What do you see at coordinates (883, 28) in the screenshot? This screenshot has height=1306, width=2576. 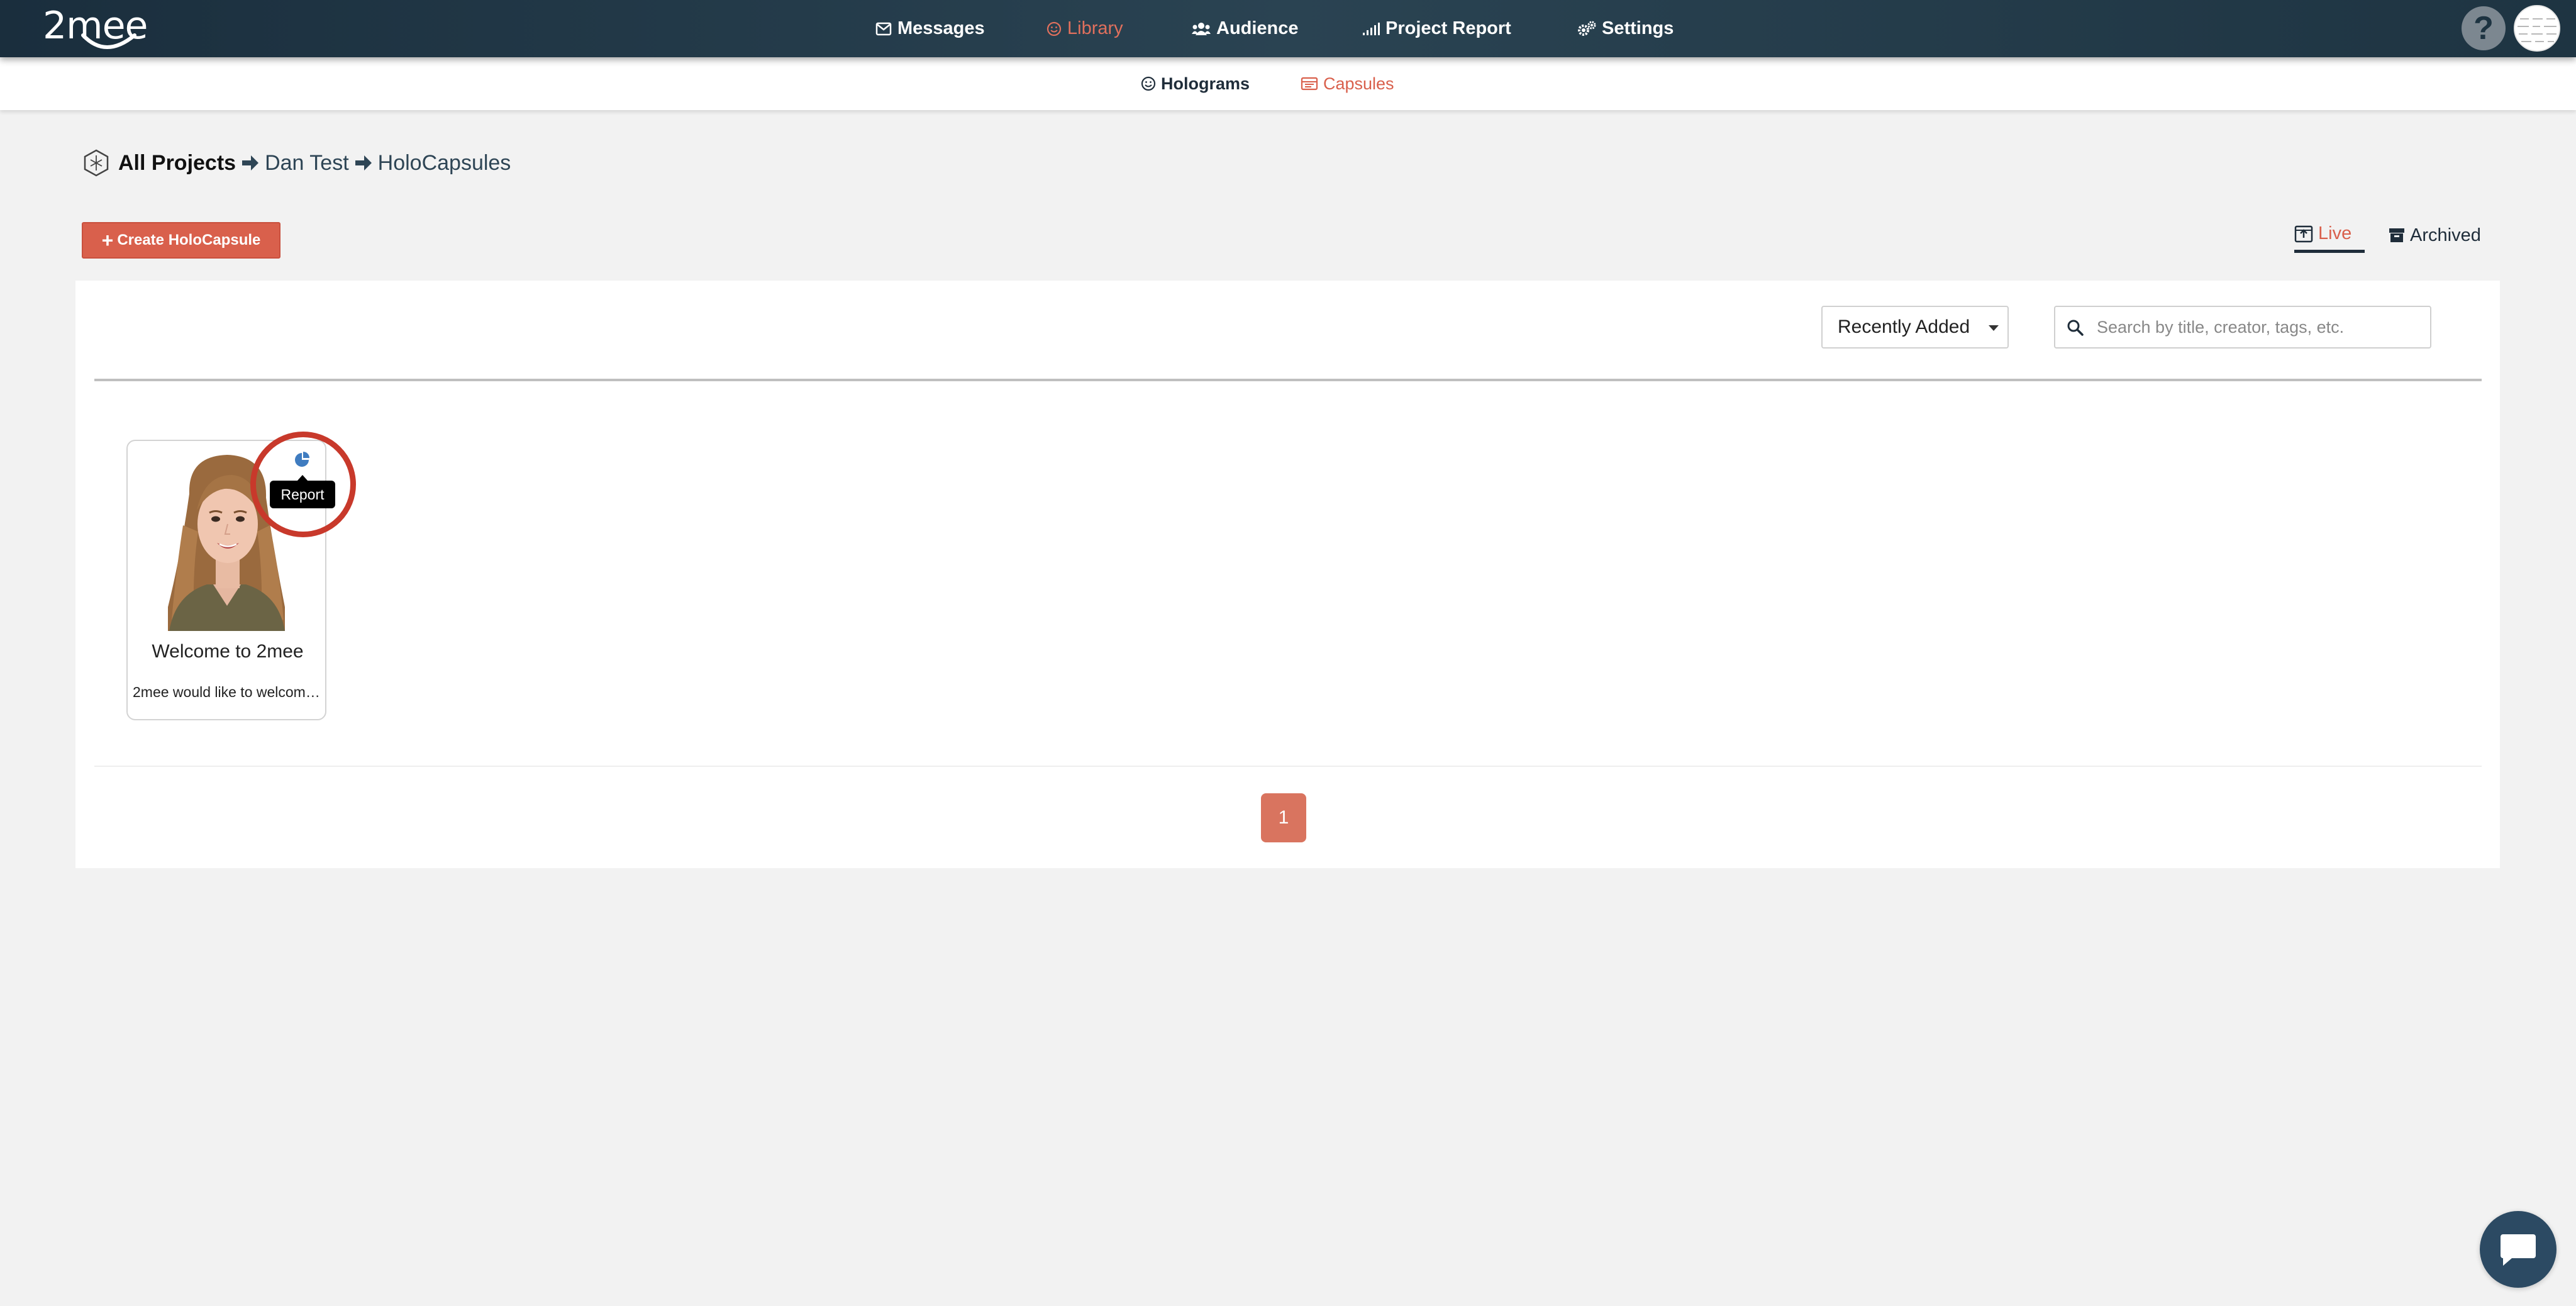 I see `envelope-icon` at bounding box center [883, 28].